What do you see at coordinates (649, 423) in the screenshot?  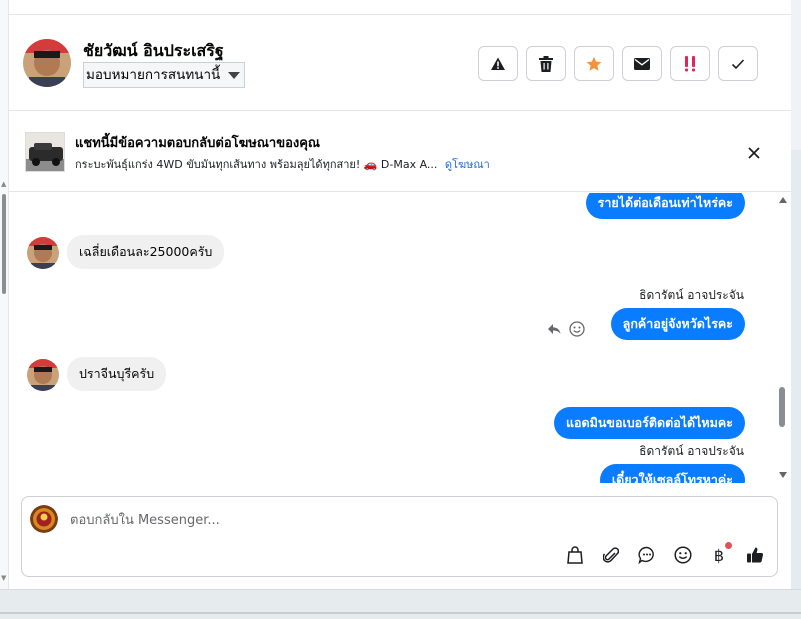 I see `message-bubble-outgoing: แอดมินขอเบอร์ติดต่อได้ไหมคะ` at bounding box center [649, 423].